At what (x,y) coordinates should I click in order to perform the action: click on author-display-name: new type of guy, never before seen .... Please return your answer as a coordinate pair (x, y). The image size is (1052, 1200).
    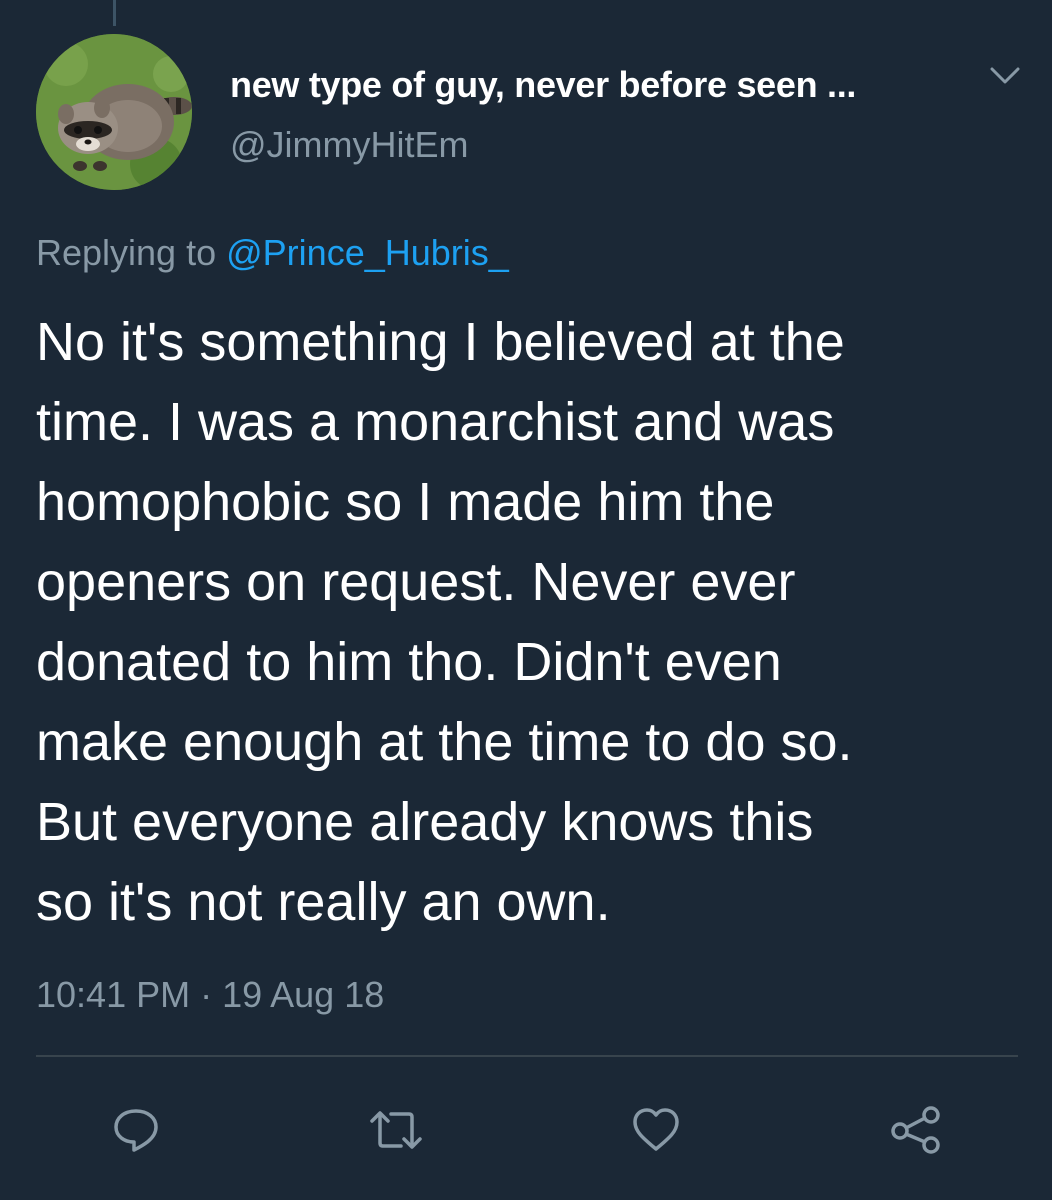
    Looking at the image, I should click on (543, 85).